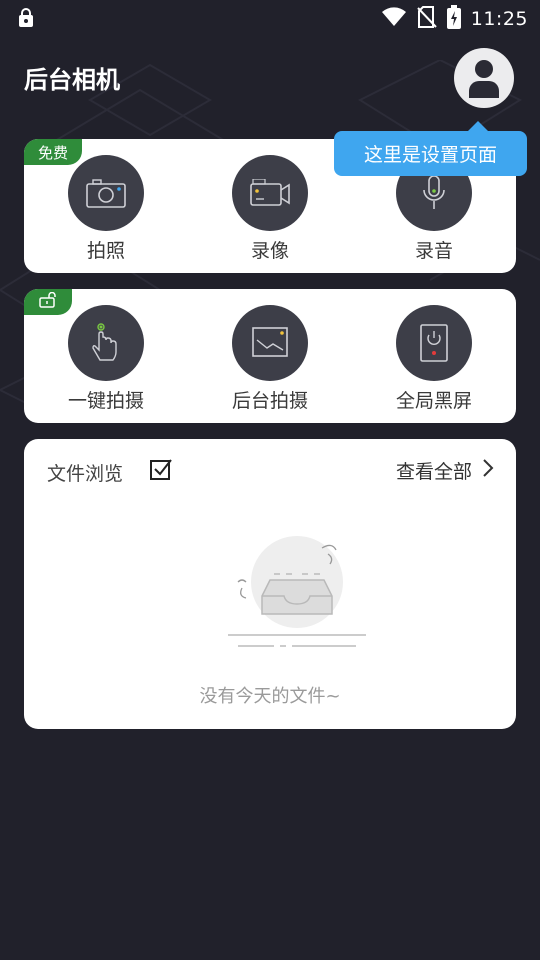 The width and height of the screenshot is (540, 960). What do you see at coordinates (105, 251) in the screenshot?
I see `photo-label: 拍照` at bounding box center [105, 251].